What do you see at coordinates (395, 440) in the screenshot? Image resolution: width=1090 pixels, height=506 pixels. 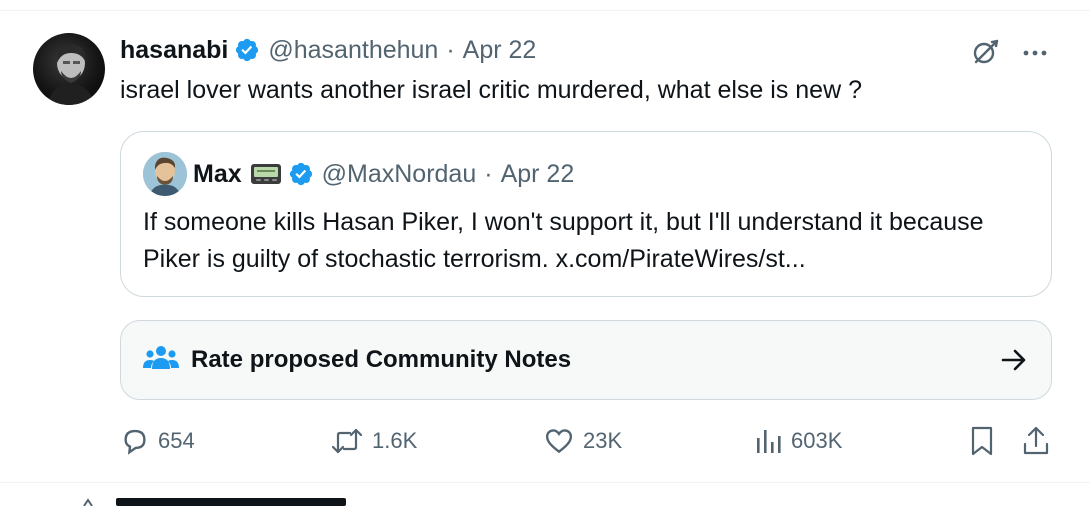 I see `repost-count: 1.6K` at bounding box center [395, 440].